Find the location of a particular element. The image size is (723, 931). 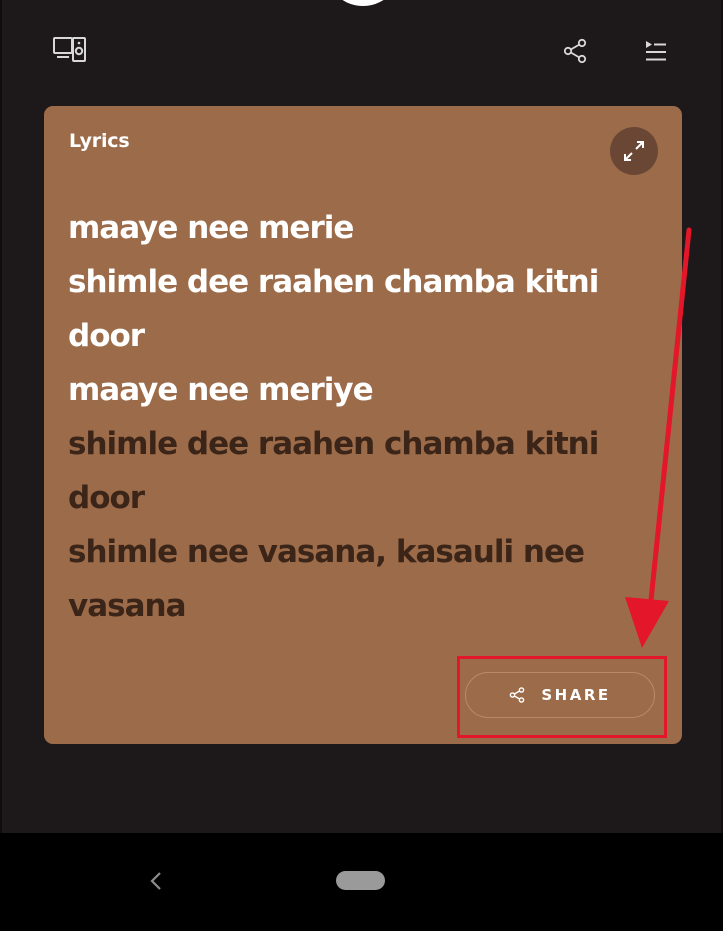

share-button-label: SHARE is located at coordinates (576, 695).